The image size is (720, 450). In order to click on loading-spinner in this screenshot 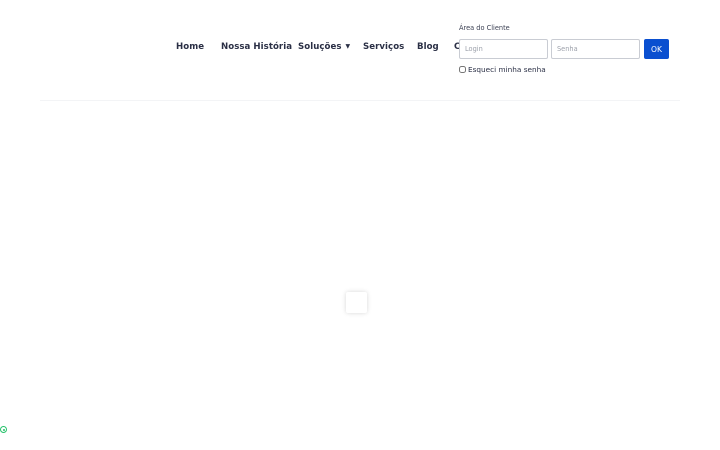, I will do `click(356, 302)`.